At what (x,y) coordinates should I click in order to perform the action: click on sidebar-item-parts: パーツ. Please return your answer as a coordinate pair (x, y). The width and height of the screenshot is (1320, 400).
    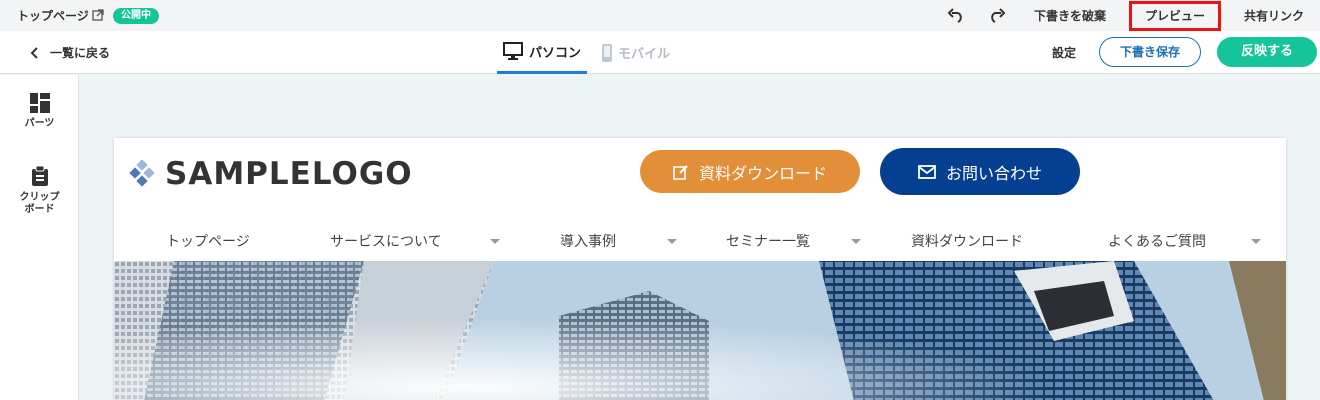
    Looking at the image, I should click on (39, 111).